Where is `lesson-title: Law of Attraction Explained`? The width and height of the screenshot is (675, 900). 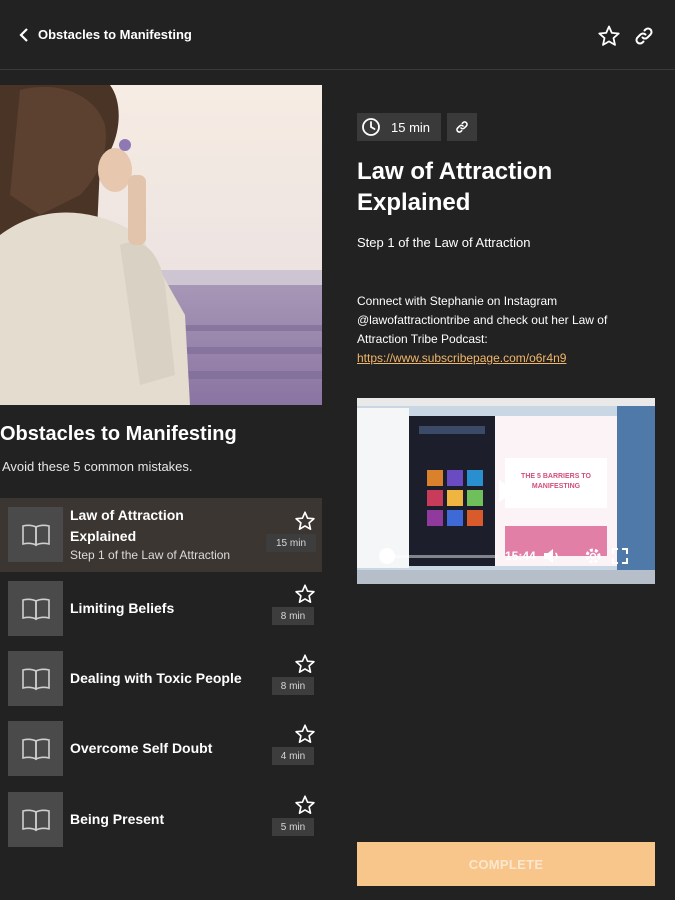 lesson-title: Law of Attraction Explained is located at coordinates (165, 526).